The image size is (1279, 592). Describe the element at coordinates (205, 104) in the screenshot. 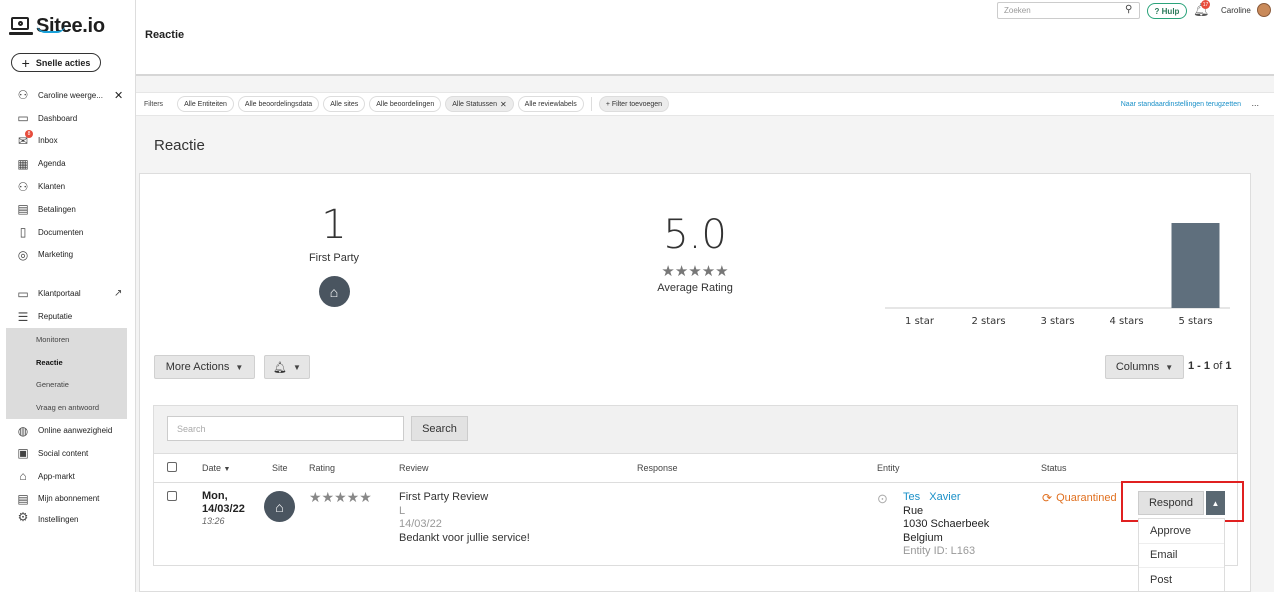

I see `filter-chip-entities: Alle Entiteiten` at that location.